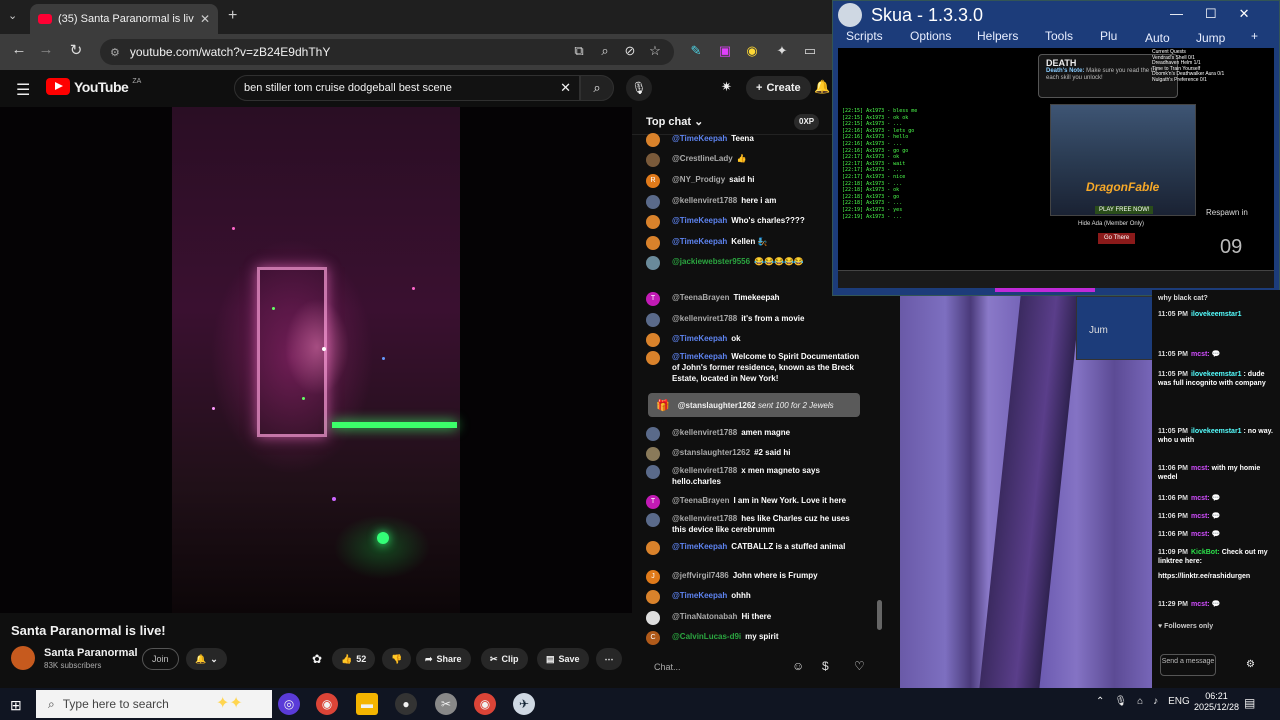  I want to click on chat-author: @NY_Prodigy, so click(698, 179).